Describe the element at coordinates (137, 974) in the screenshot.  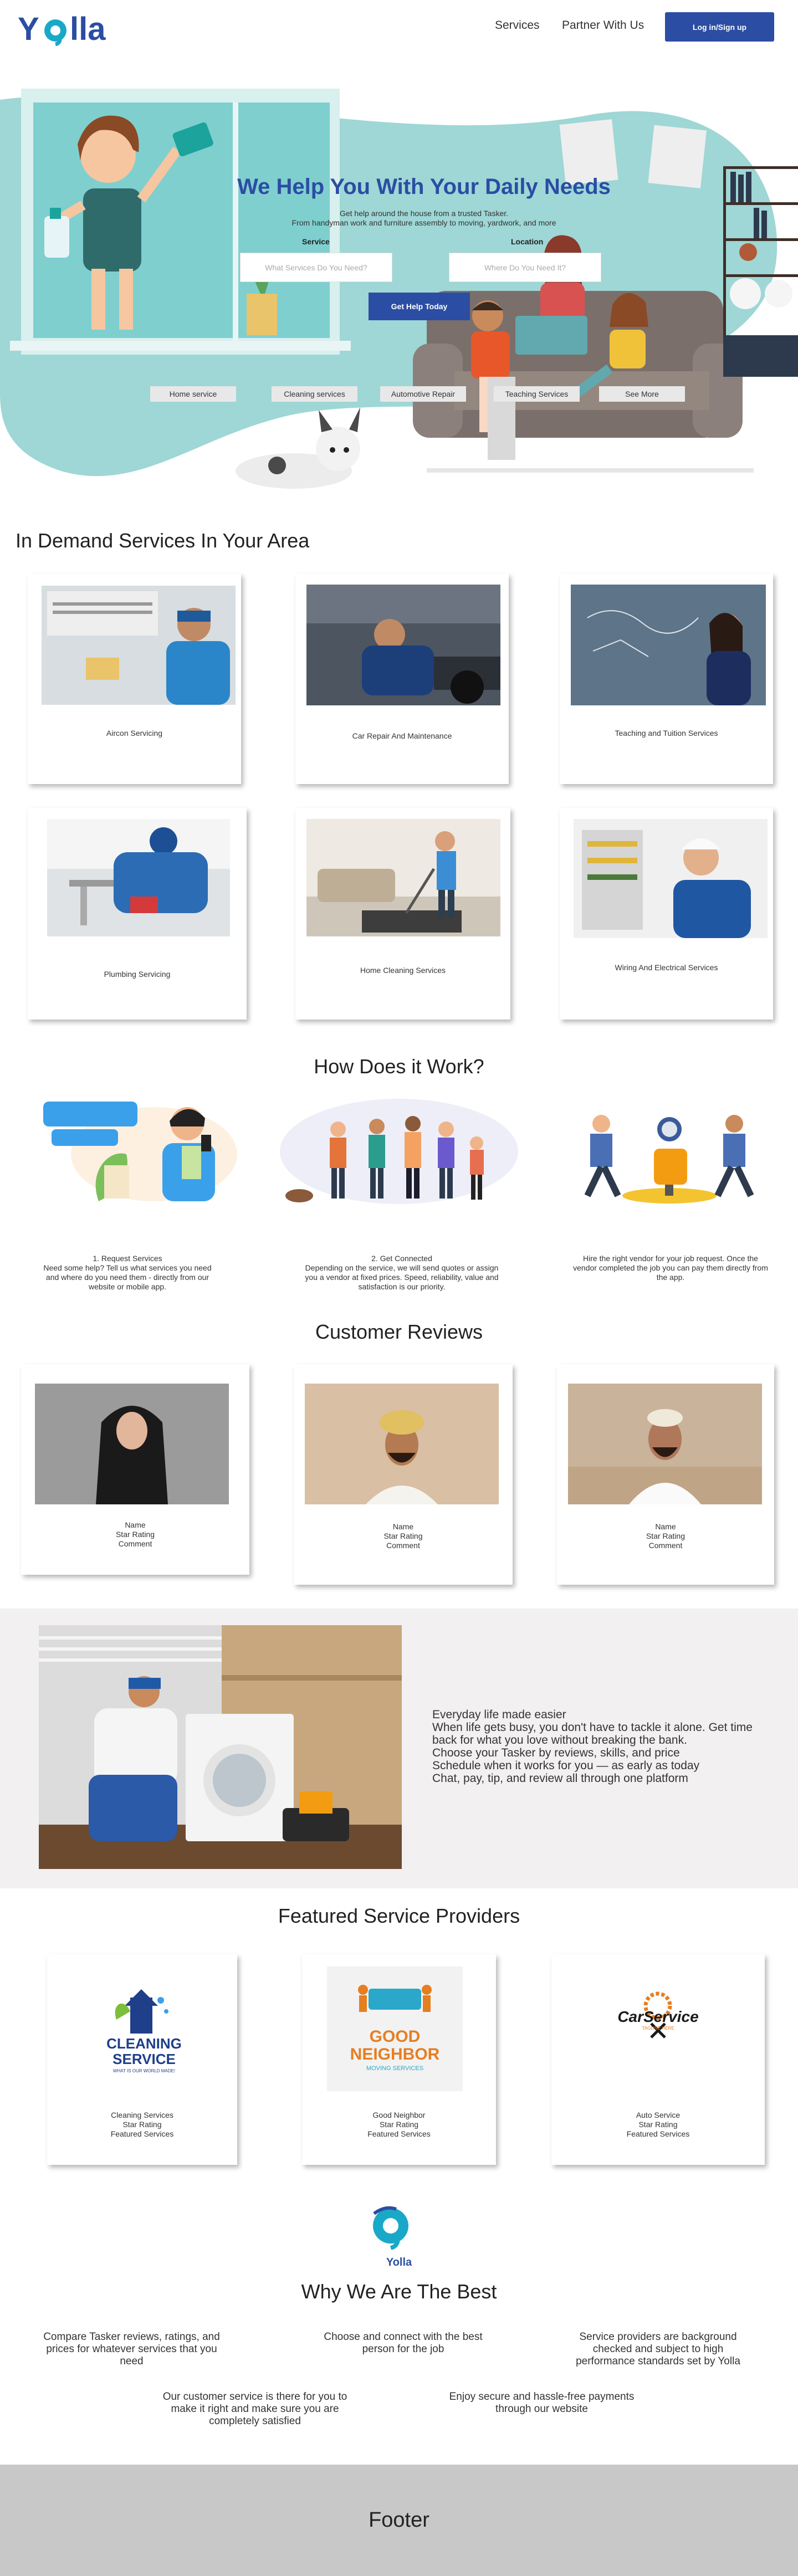
I see `service-label-plumbing: Plumbing Servicing` at that location.